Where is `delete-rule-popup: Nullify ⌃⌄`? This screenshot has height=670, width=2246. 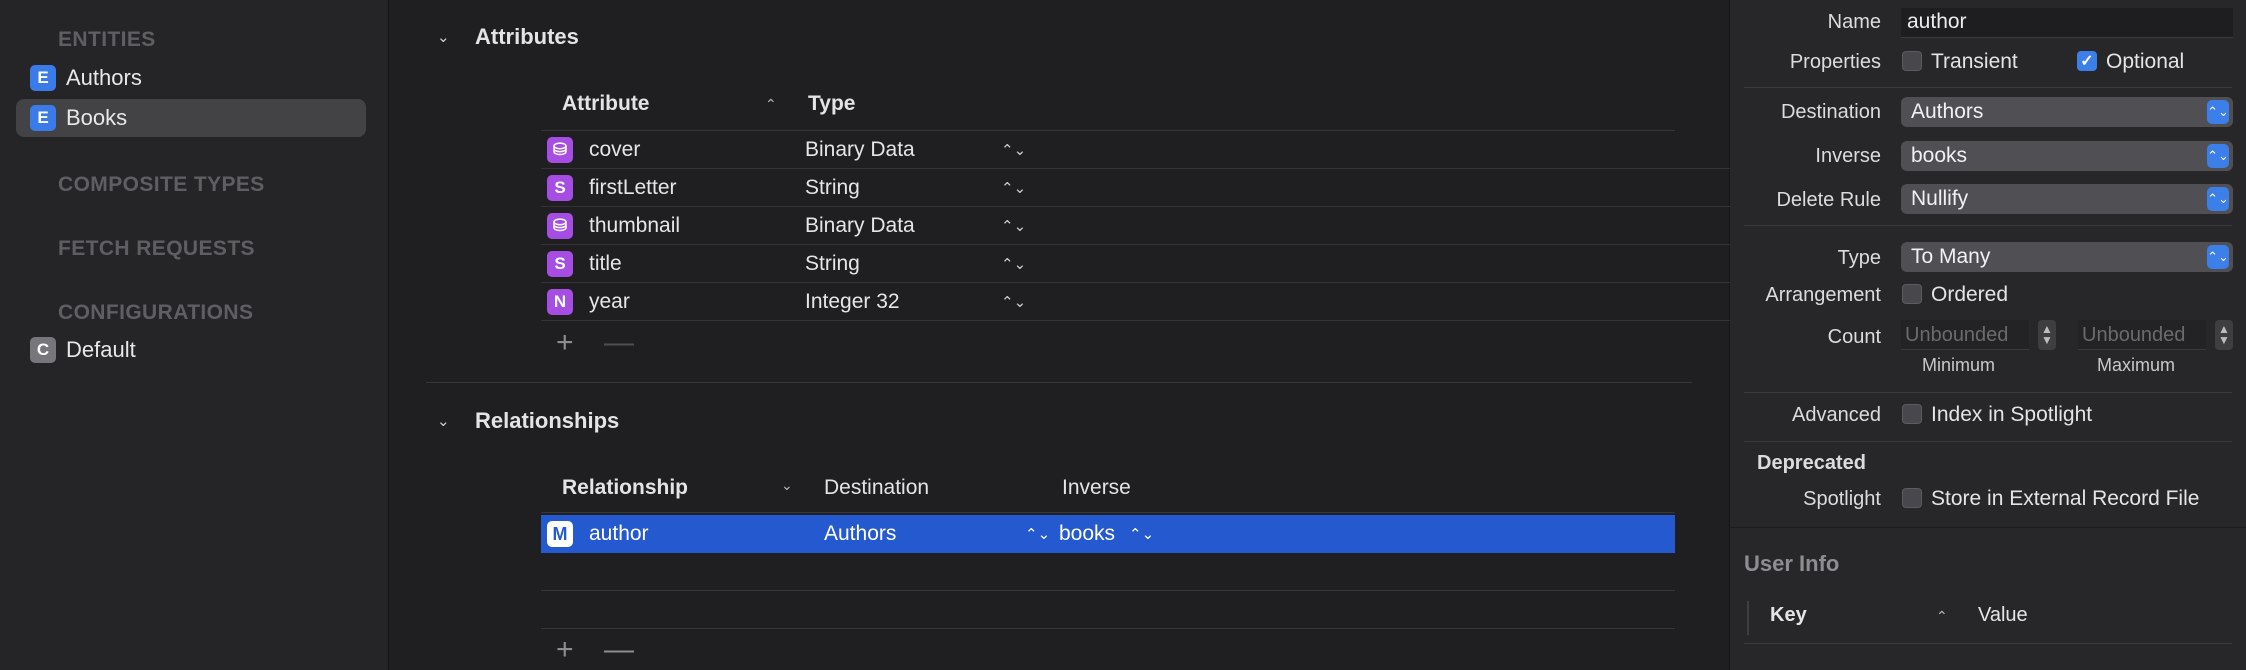
delete-rule-popup: Nullify ⌃⌄ is located at coordinates (2067, 199).